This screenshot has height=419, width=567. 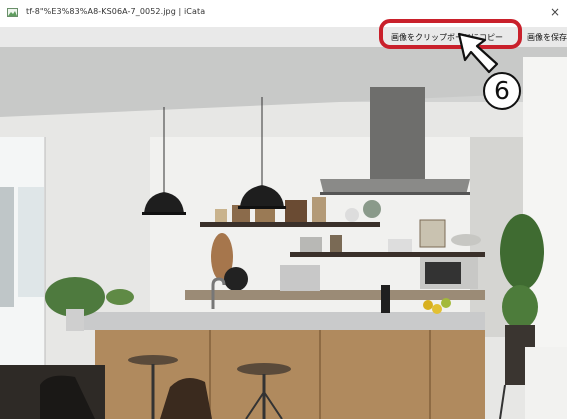 I want to click on window-title: tf-8"%E3%83%A8-KS06A-7_0052.jpg | iCata, so click(x=116, y=11).